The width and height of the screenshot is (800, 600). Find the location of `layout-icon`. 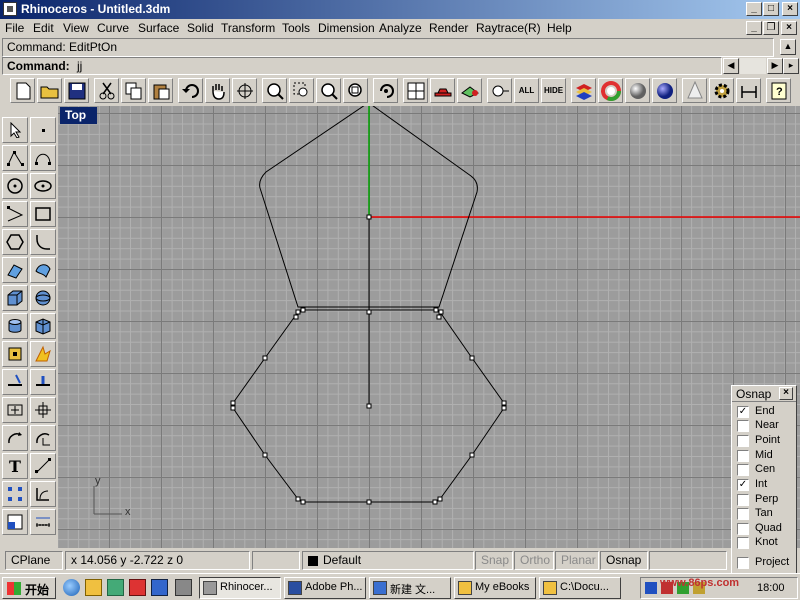

layout-icon is located at coordinates (15, 522).